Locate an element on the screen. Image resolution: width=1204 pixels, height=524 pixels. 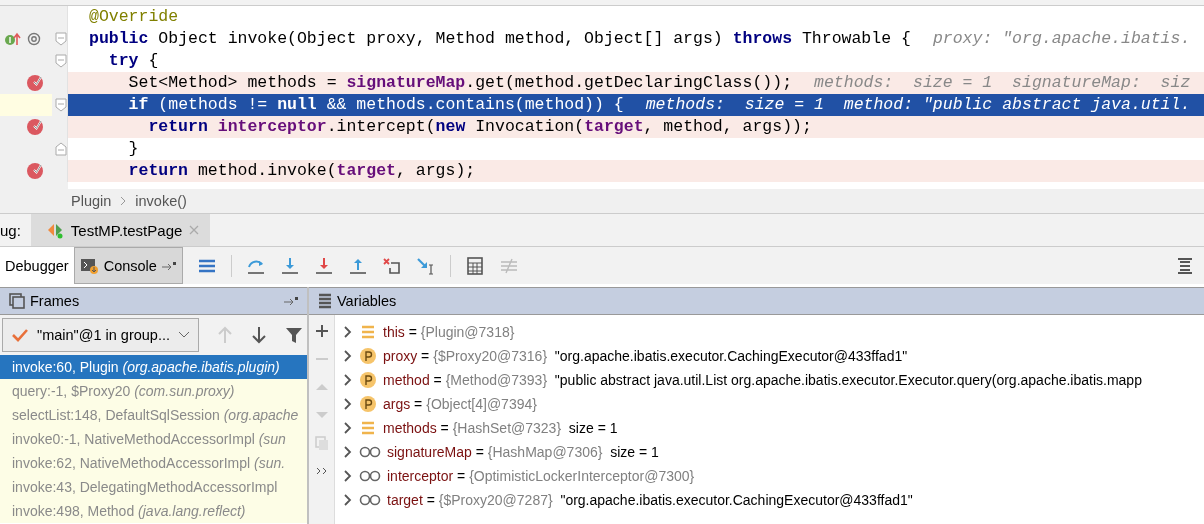
filter-icon is located at coordinates (294, 335).